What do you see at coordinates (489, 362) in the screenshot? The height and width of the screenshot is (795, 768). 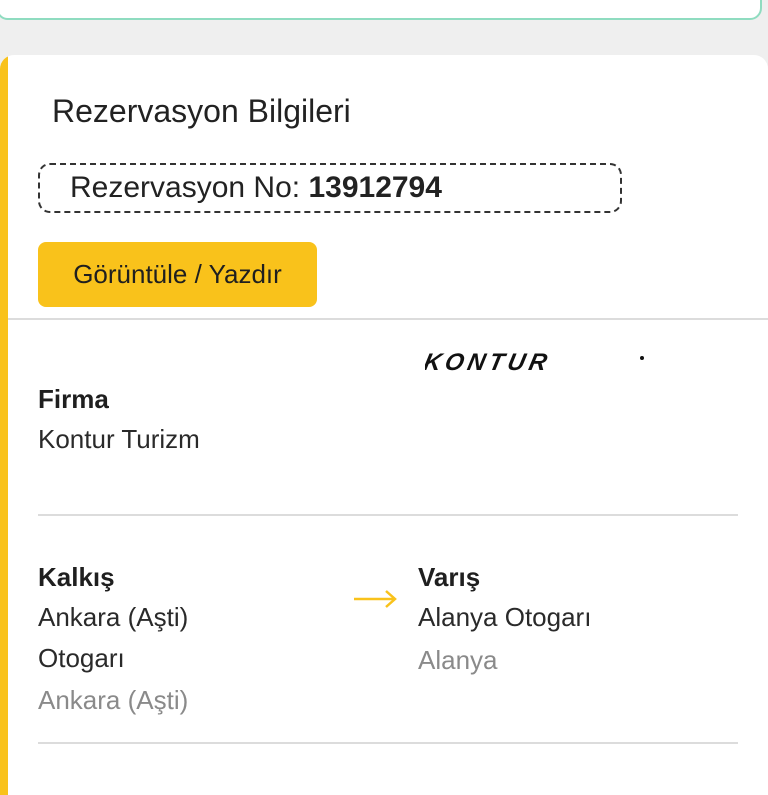 I see `kontur-logo-text: KONTUR` at bounding box center [489, 362].